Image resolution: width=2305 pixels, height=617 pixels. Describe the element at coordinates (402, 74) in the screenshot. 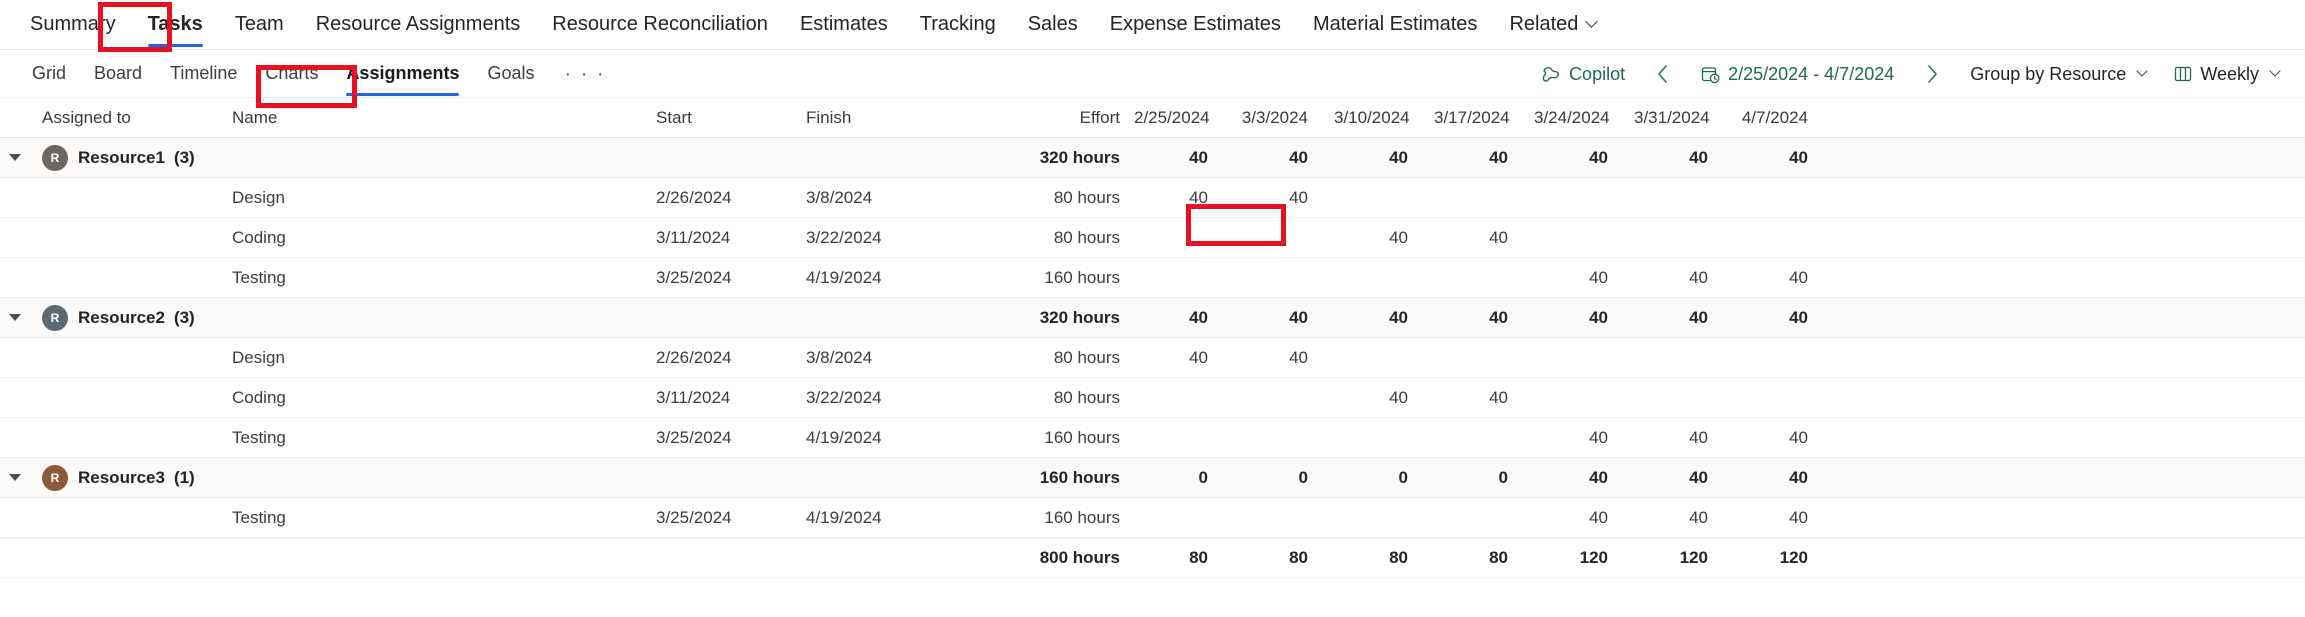

I see `view-tab-assignments: Assignments` at that location.